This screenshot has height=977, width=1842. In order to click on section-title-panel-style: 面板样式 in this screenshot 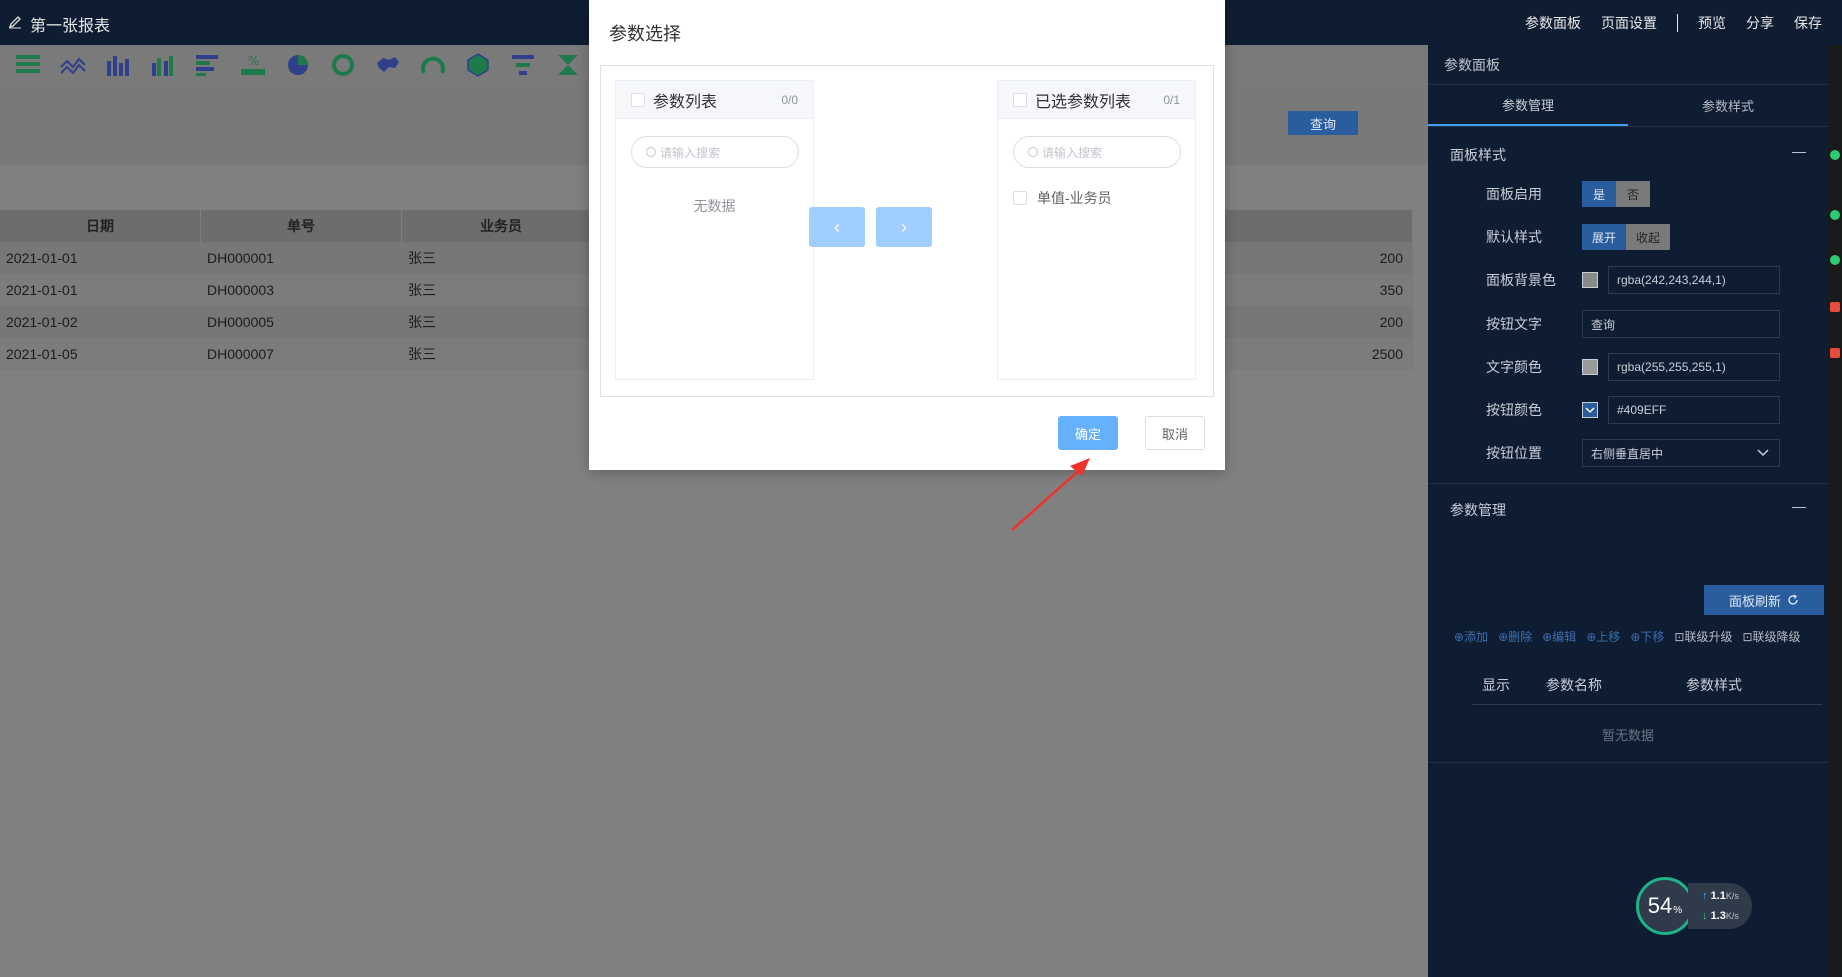, I will do `click(1478, 155)`.